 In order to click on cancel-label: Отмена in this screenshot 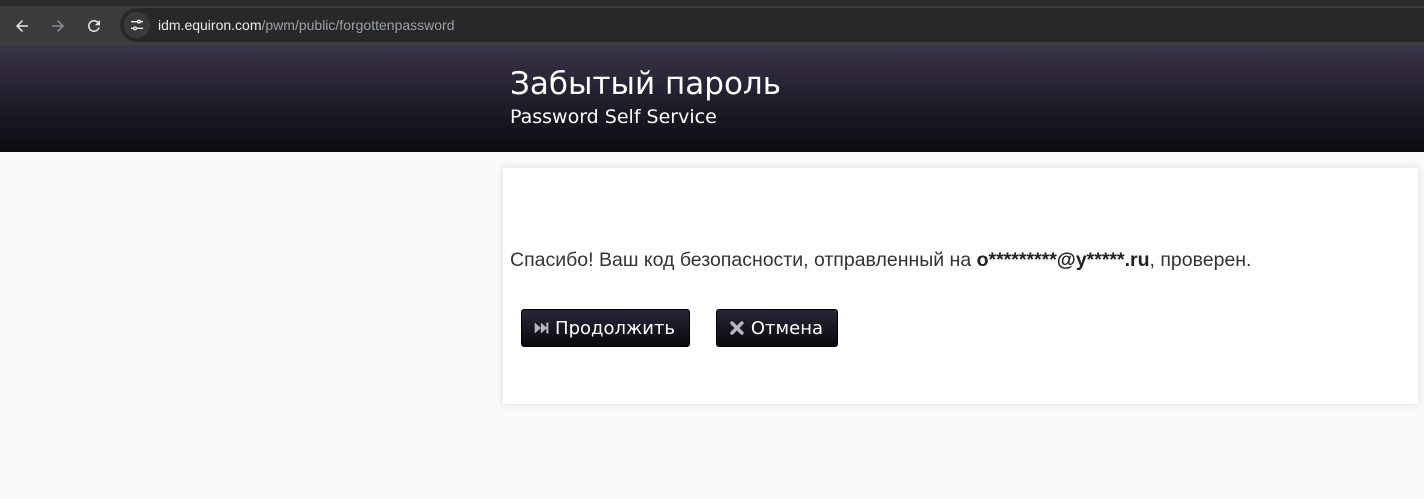, I will do `click(786, 328)`.